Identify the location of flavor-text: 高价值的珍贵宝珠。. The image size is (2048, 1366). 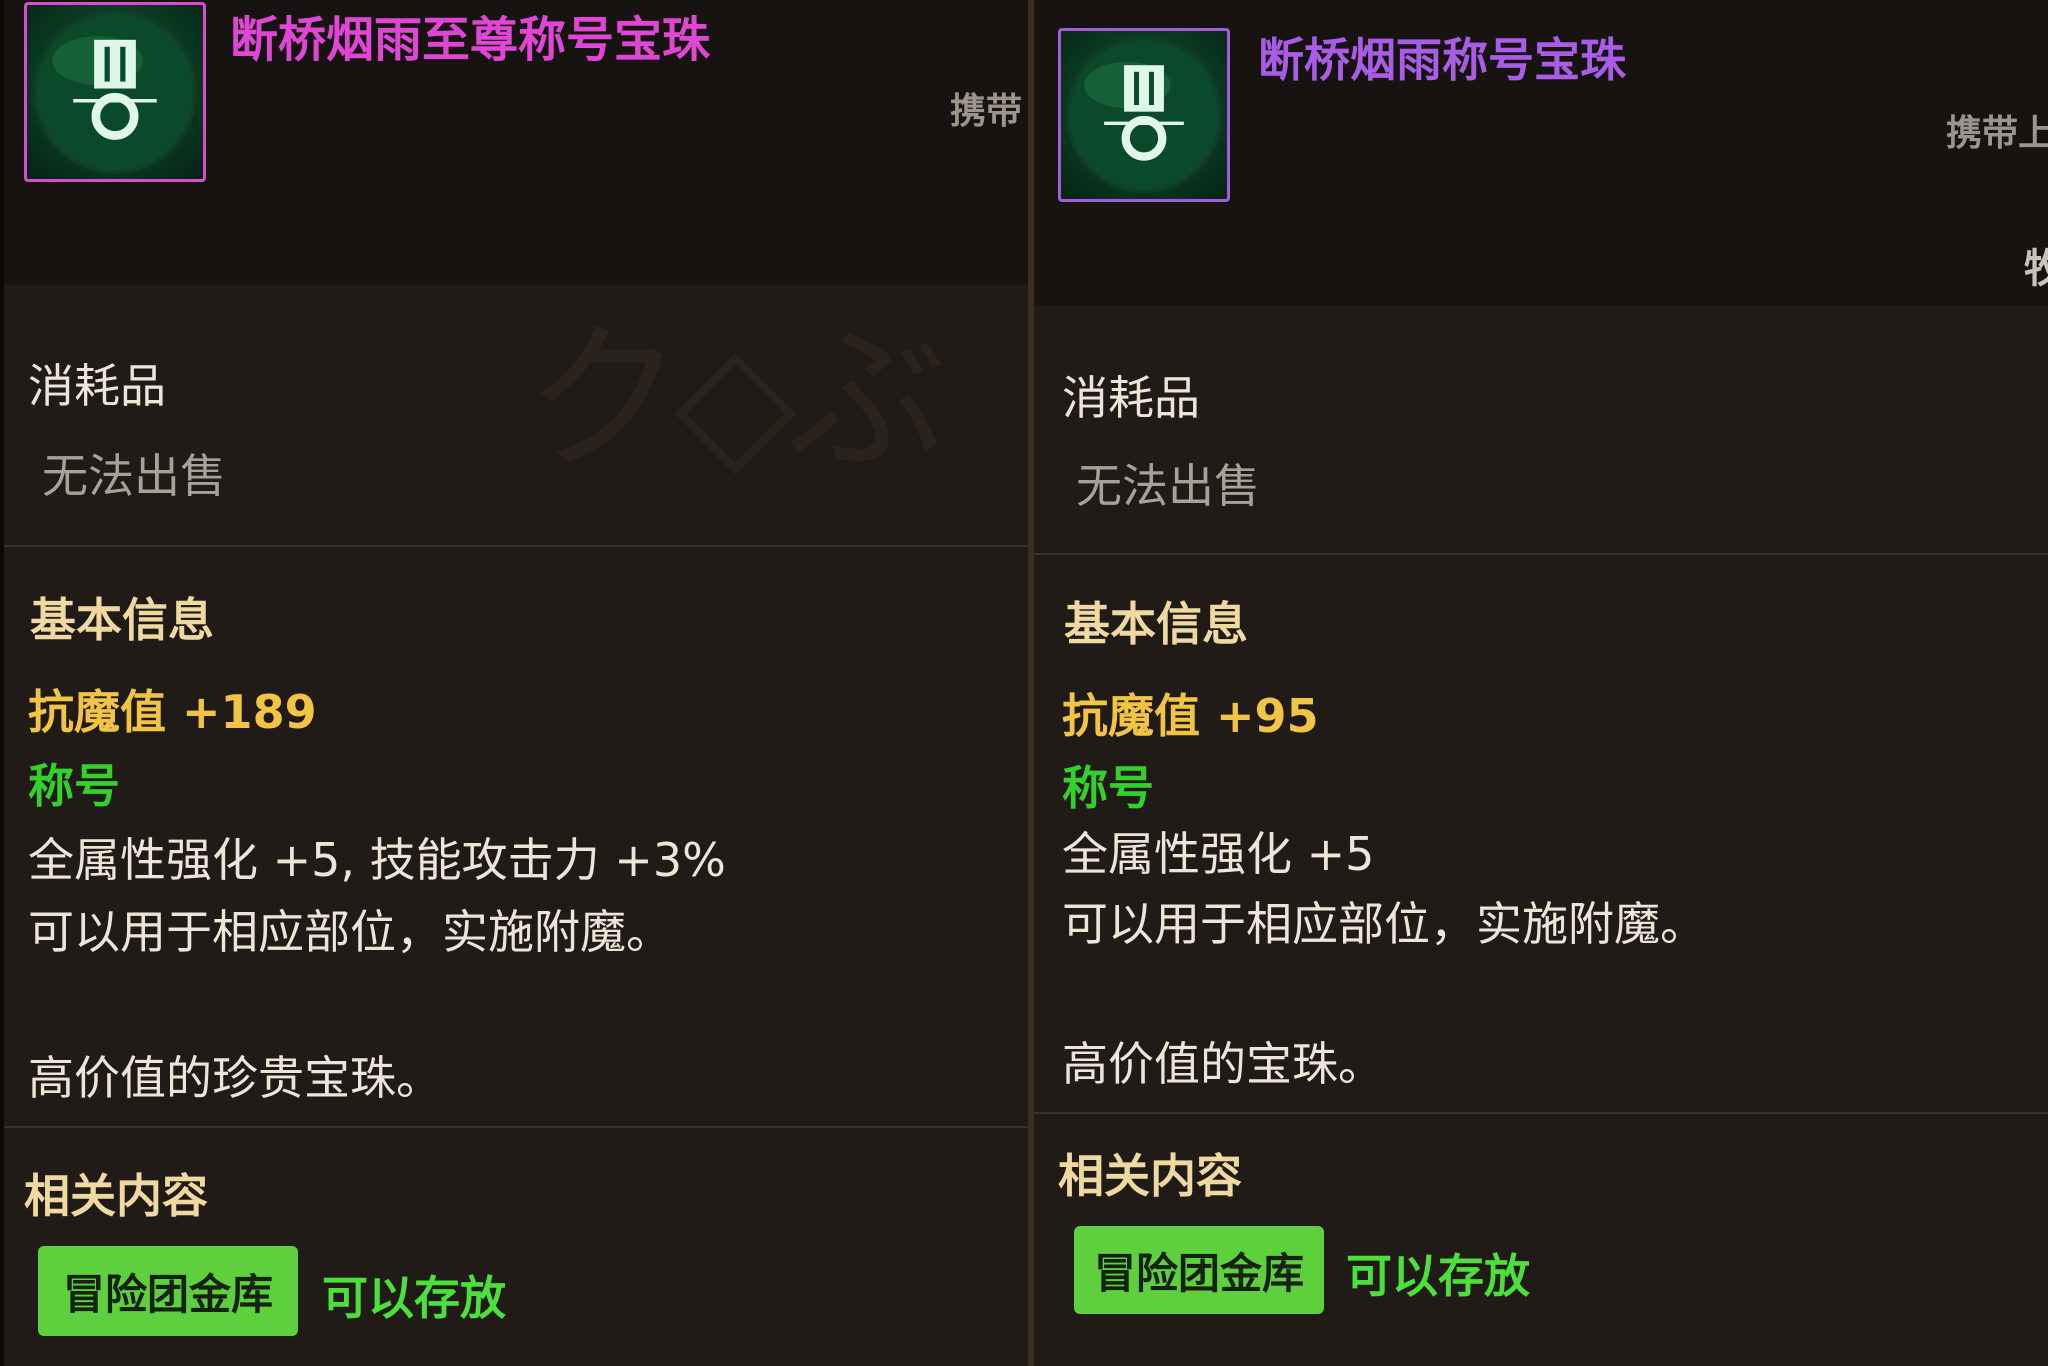
(235, 1078).